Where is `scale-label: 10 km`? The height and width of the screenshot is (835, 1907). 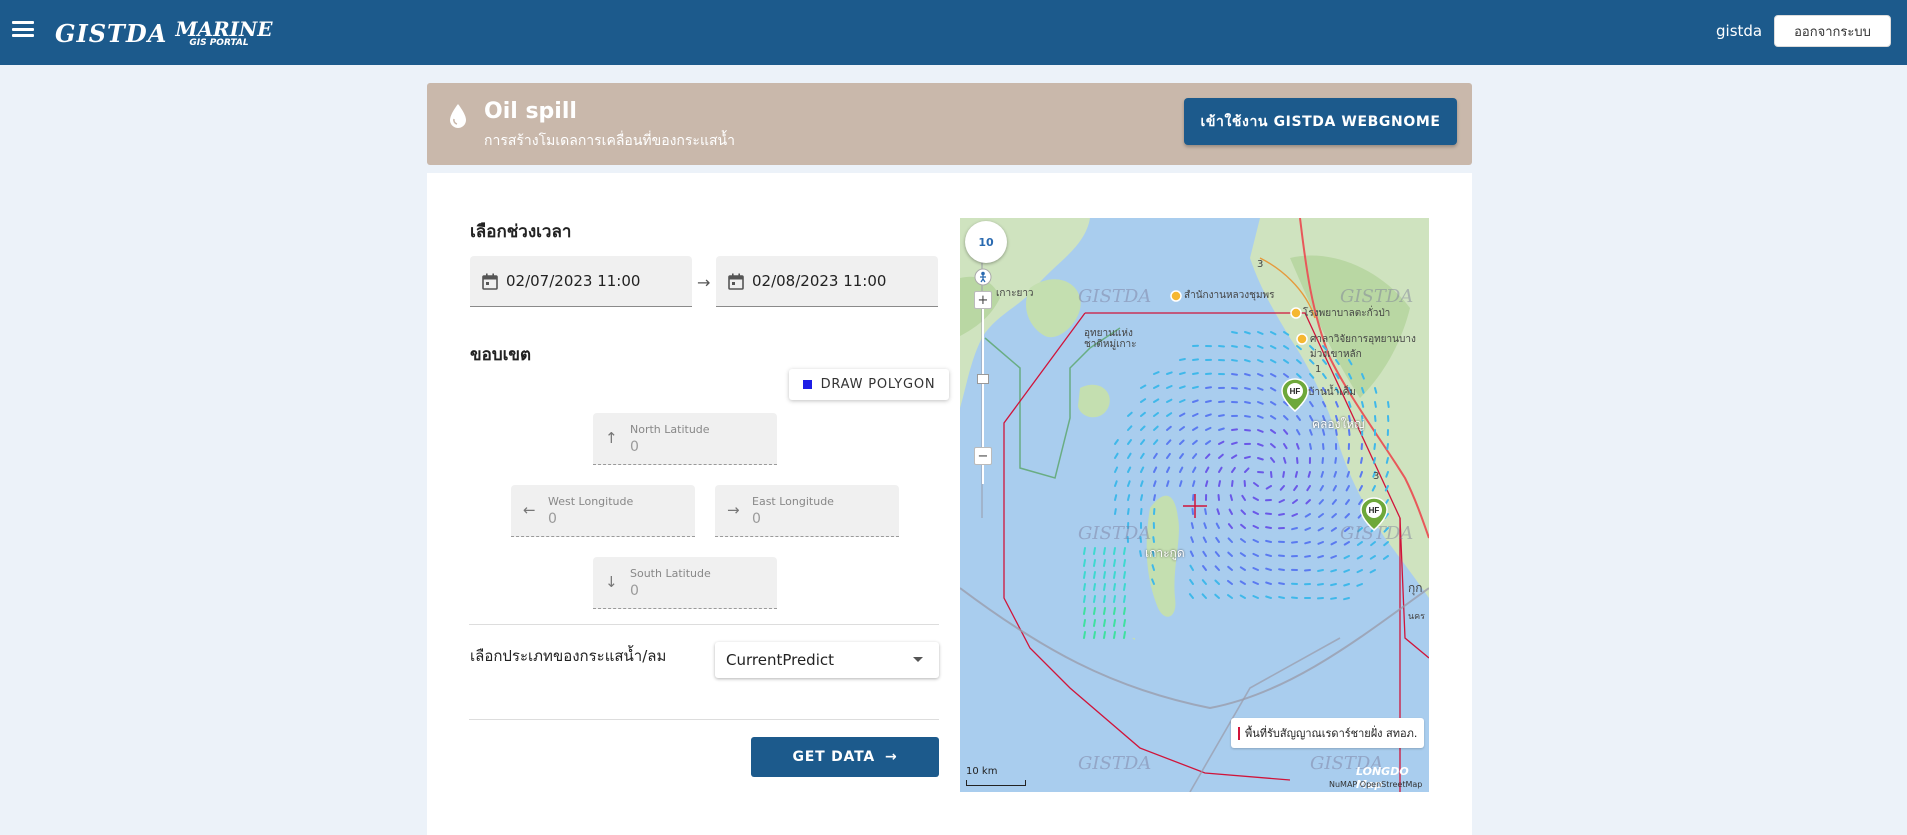
scale-label: 10 km is located at coordinates (982, 771).